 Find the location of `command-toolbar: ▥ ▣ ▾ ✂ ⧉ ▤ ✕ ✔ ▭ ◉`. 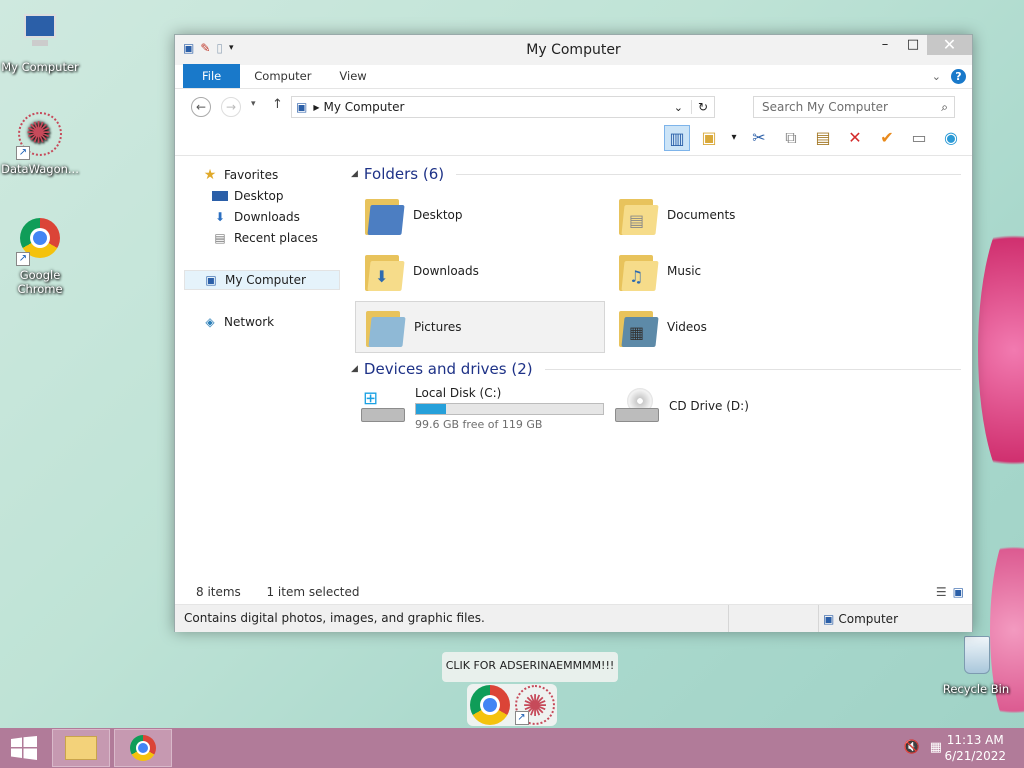

command-toolbar: ▥ ▣ ▾ ✂ ⧉ ▤ ✕ ✔ ▭ ◉ is located at coordinates (573, 139).